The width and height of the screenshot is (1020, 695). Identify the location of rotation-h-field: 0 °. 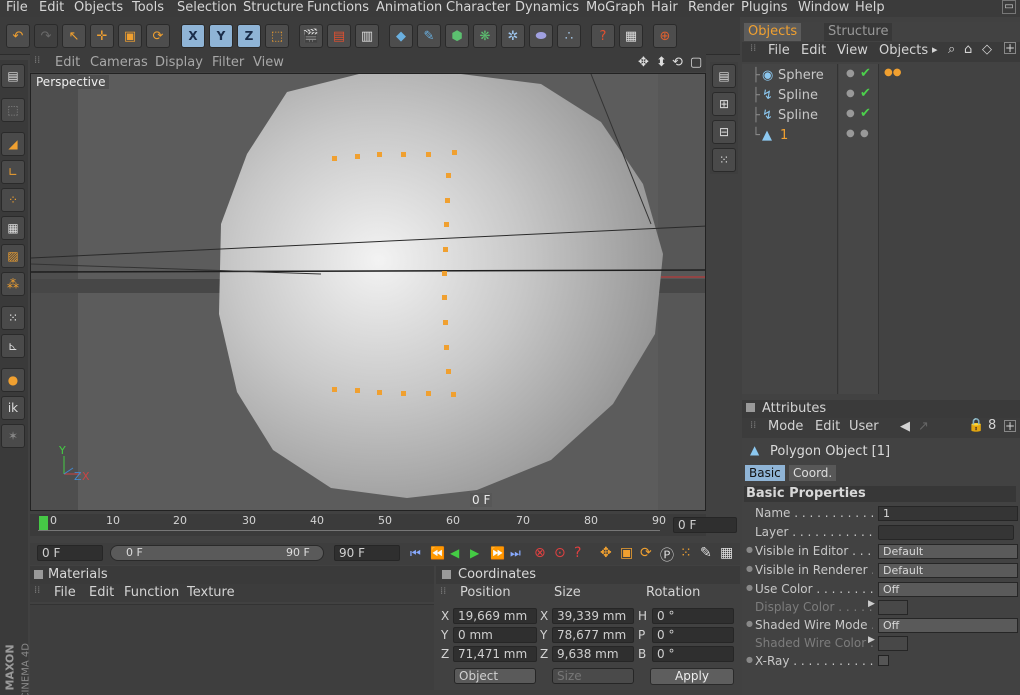
(693, 616).